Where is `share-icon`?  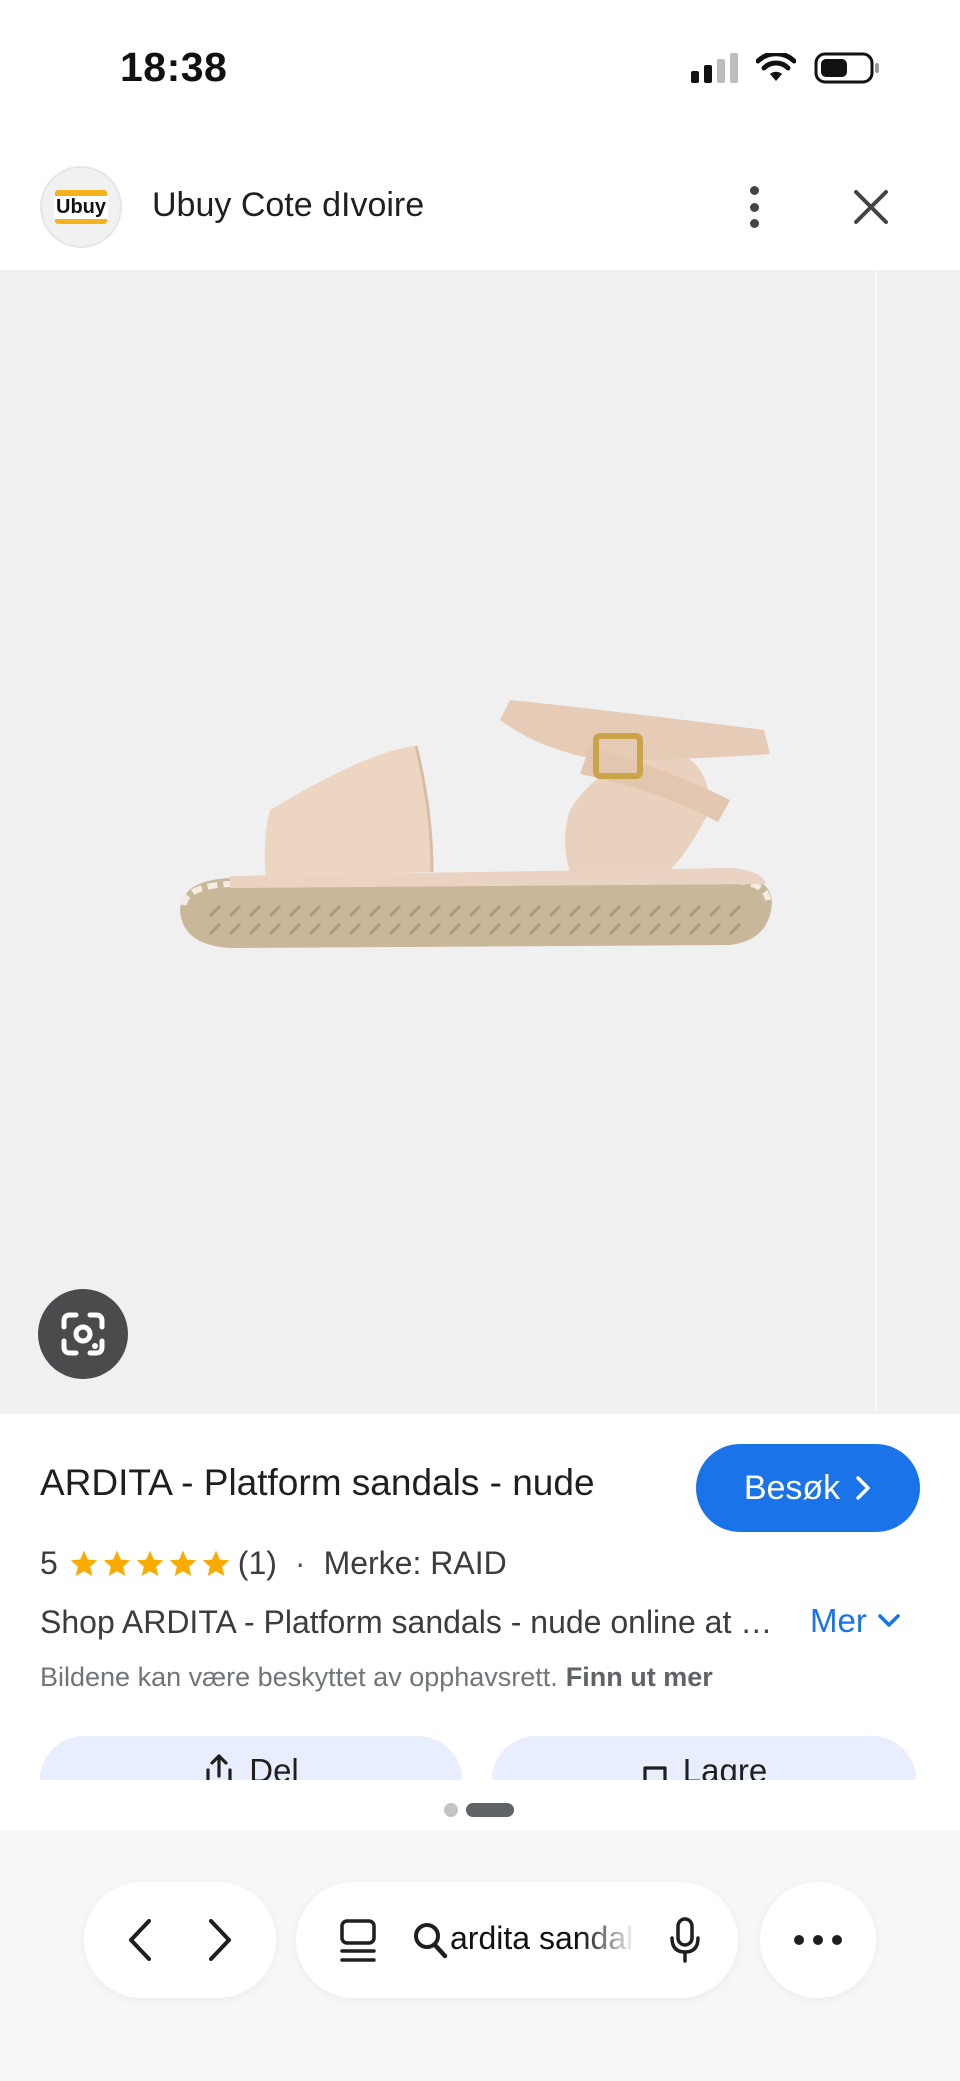
share-icon is located at coordinates (219, 1767).